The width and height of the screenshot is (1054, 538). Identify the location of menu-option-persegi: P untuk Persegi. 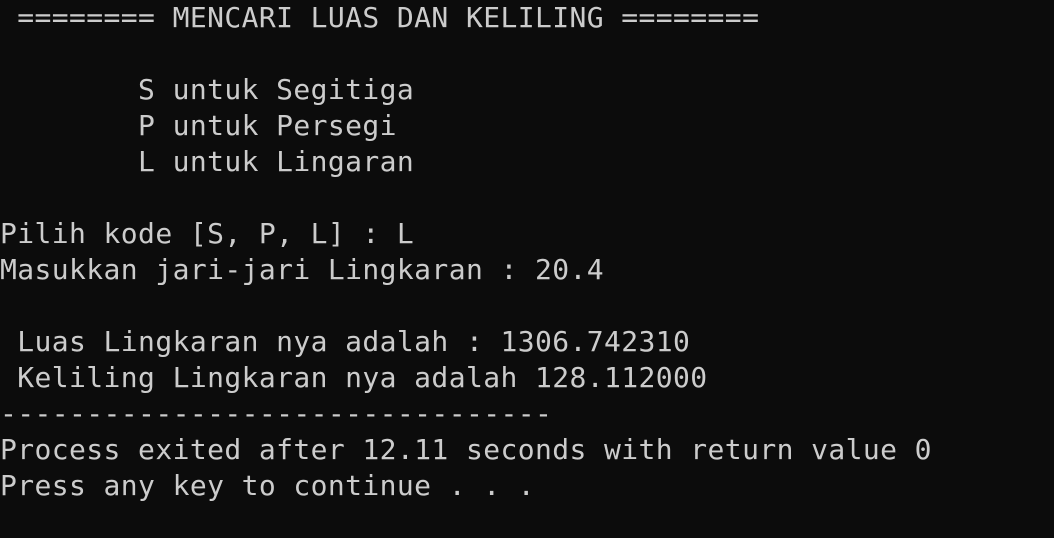
(198, 125).